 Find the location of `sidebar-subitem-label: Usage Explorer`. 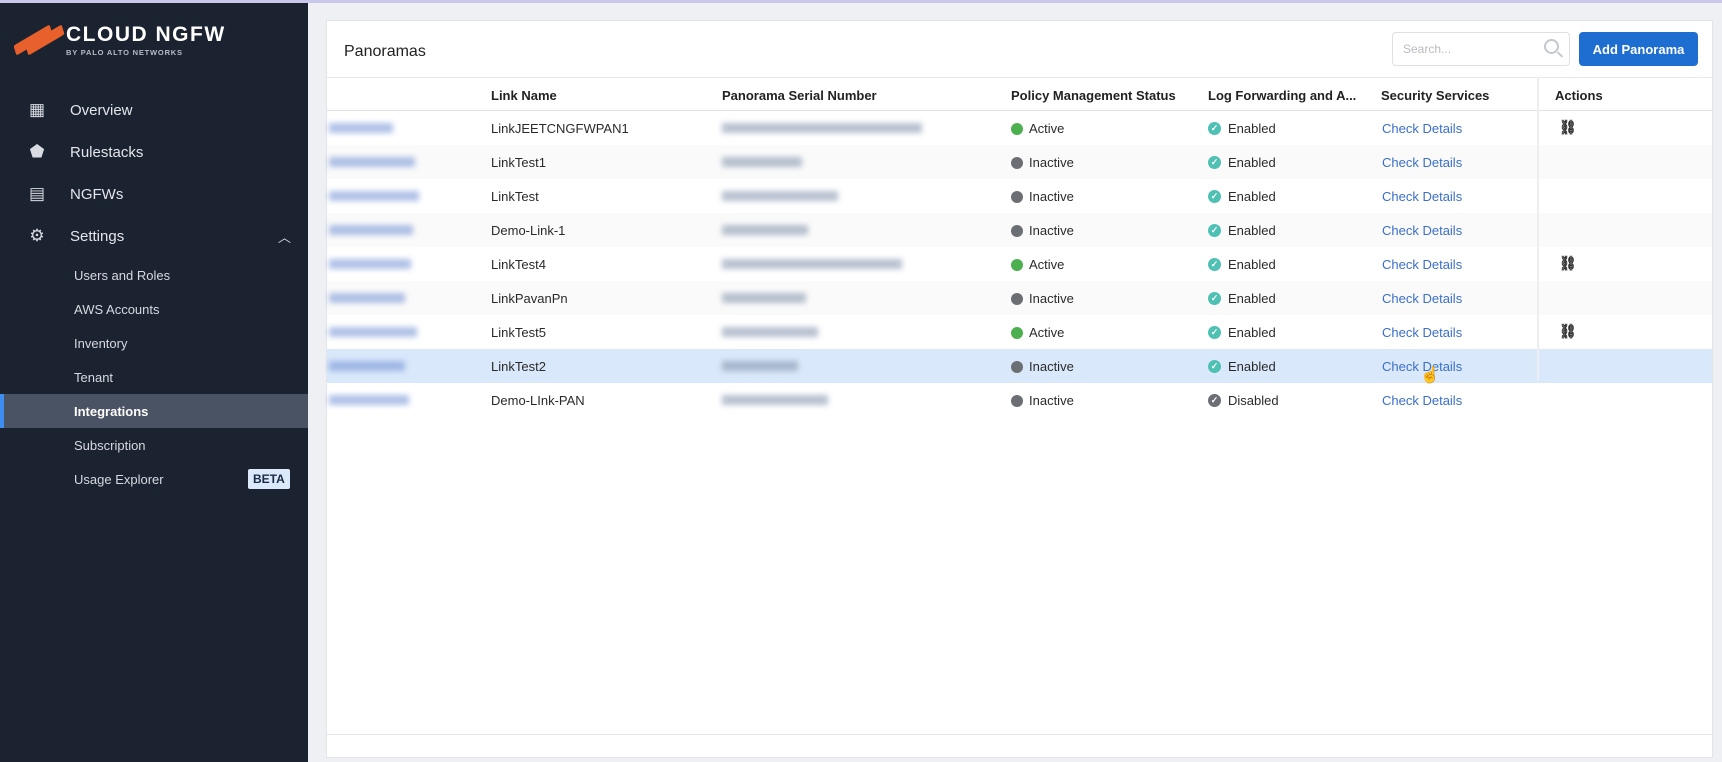

sidebar-subitem-label: Usage Explorer is located at coordinates (119, 479).